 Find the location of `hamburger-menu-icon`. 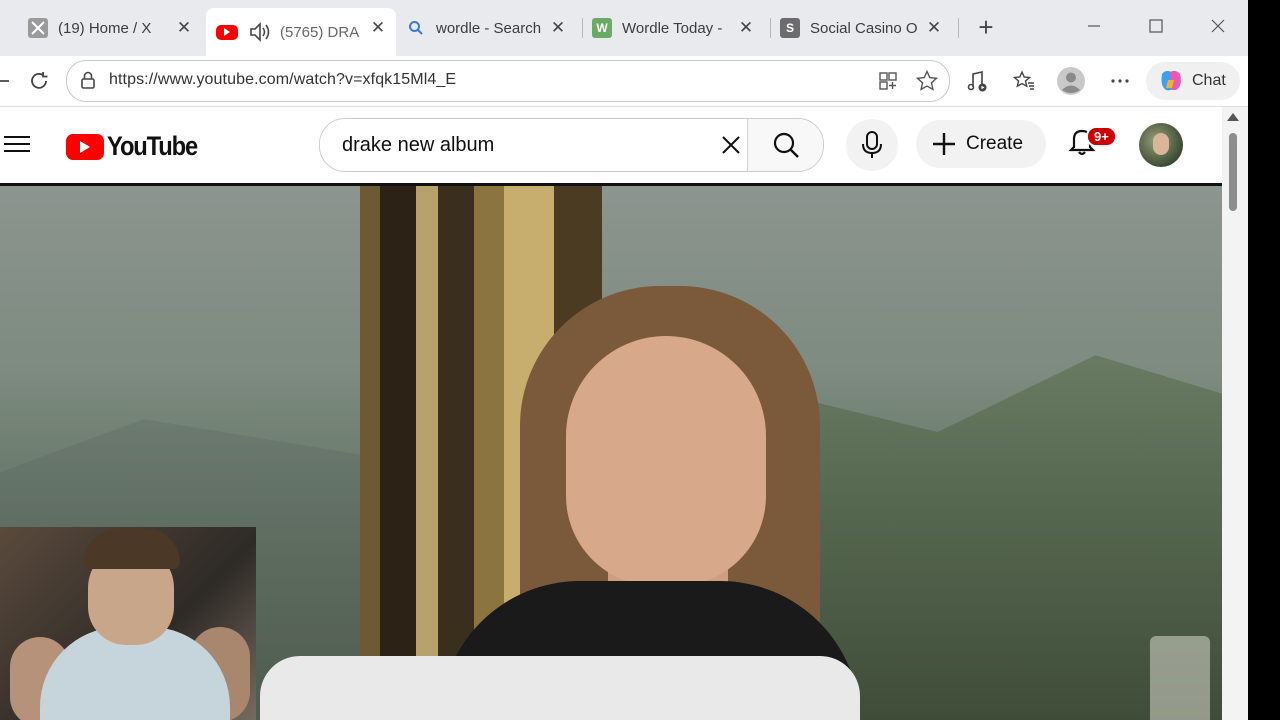

hamburger-menu-icon is located at coordinates (18, 145).